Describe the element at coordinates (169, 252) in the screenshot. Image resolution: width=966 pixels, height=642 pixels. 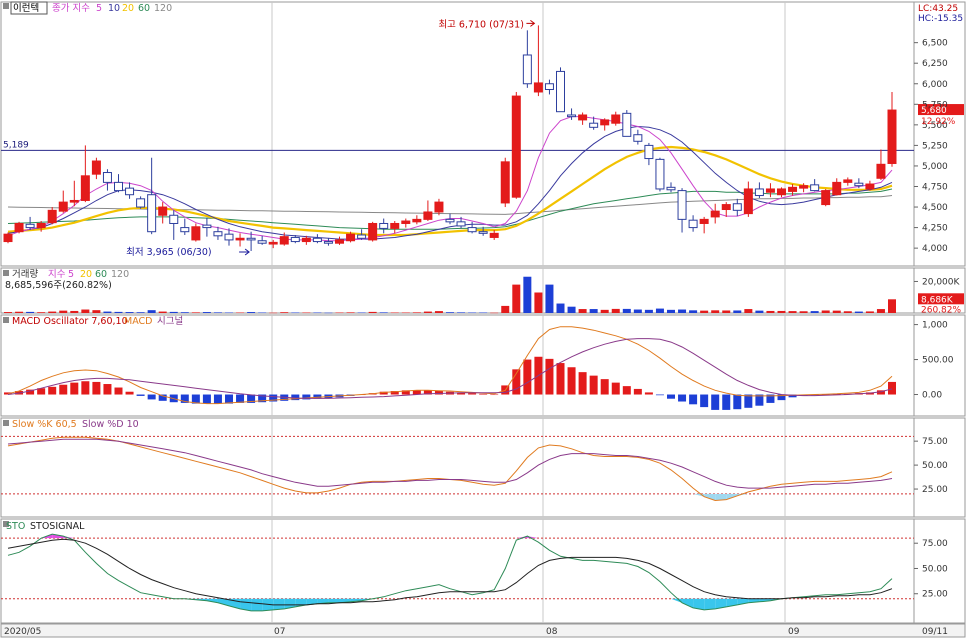
I see `low-annotation: 최저 3,965 (06/30)` at that location.